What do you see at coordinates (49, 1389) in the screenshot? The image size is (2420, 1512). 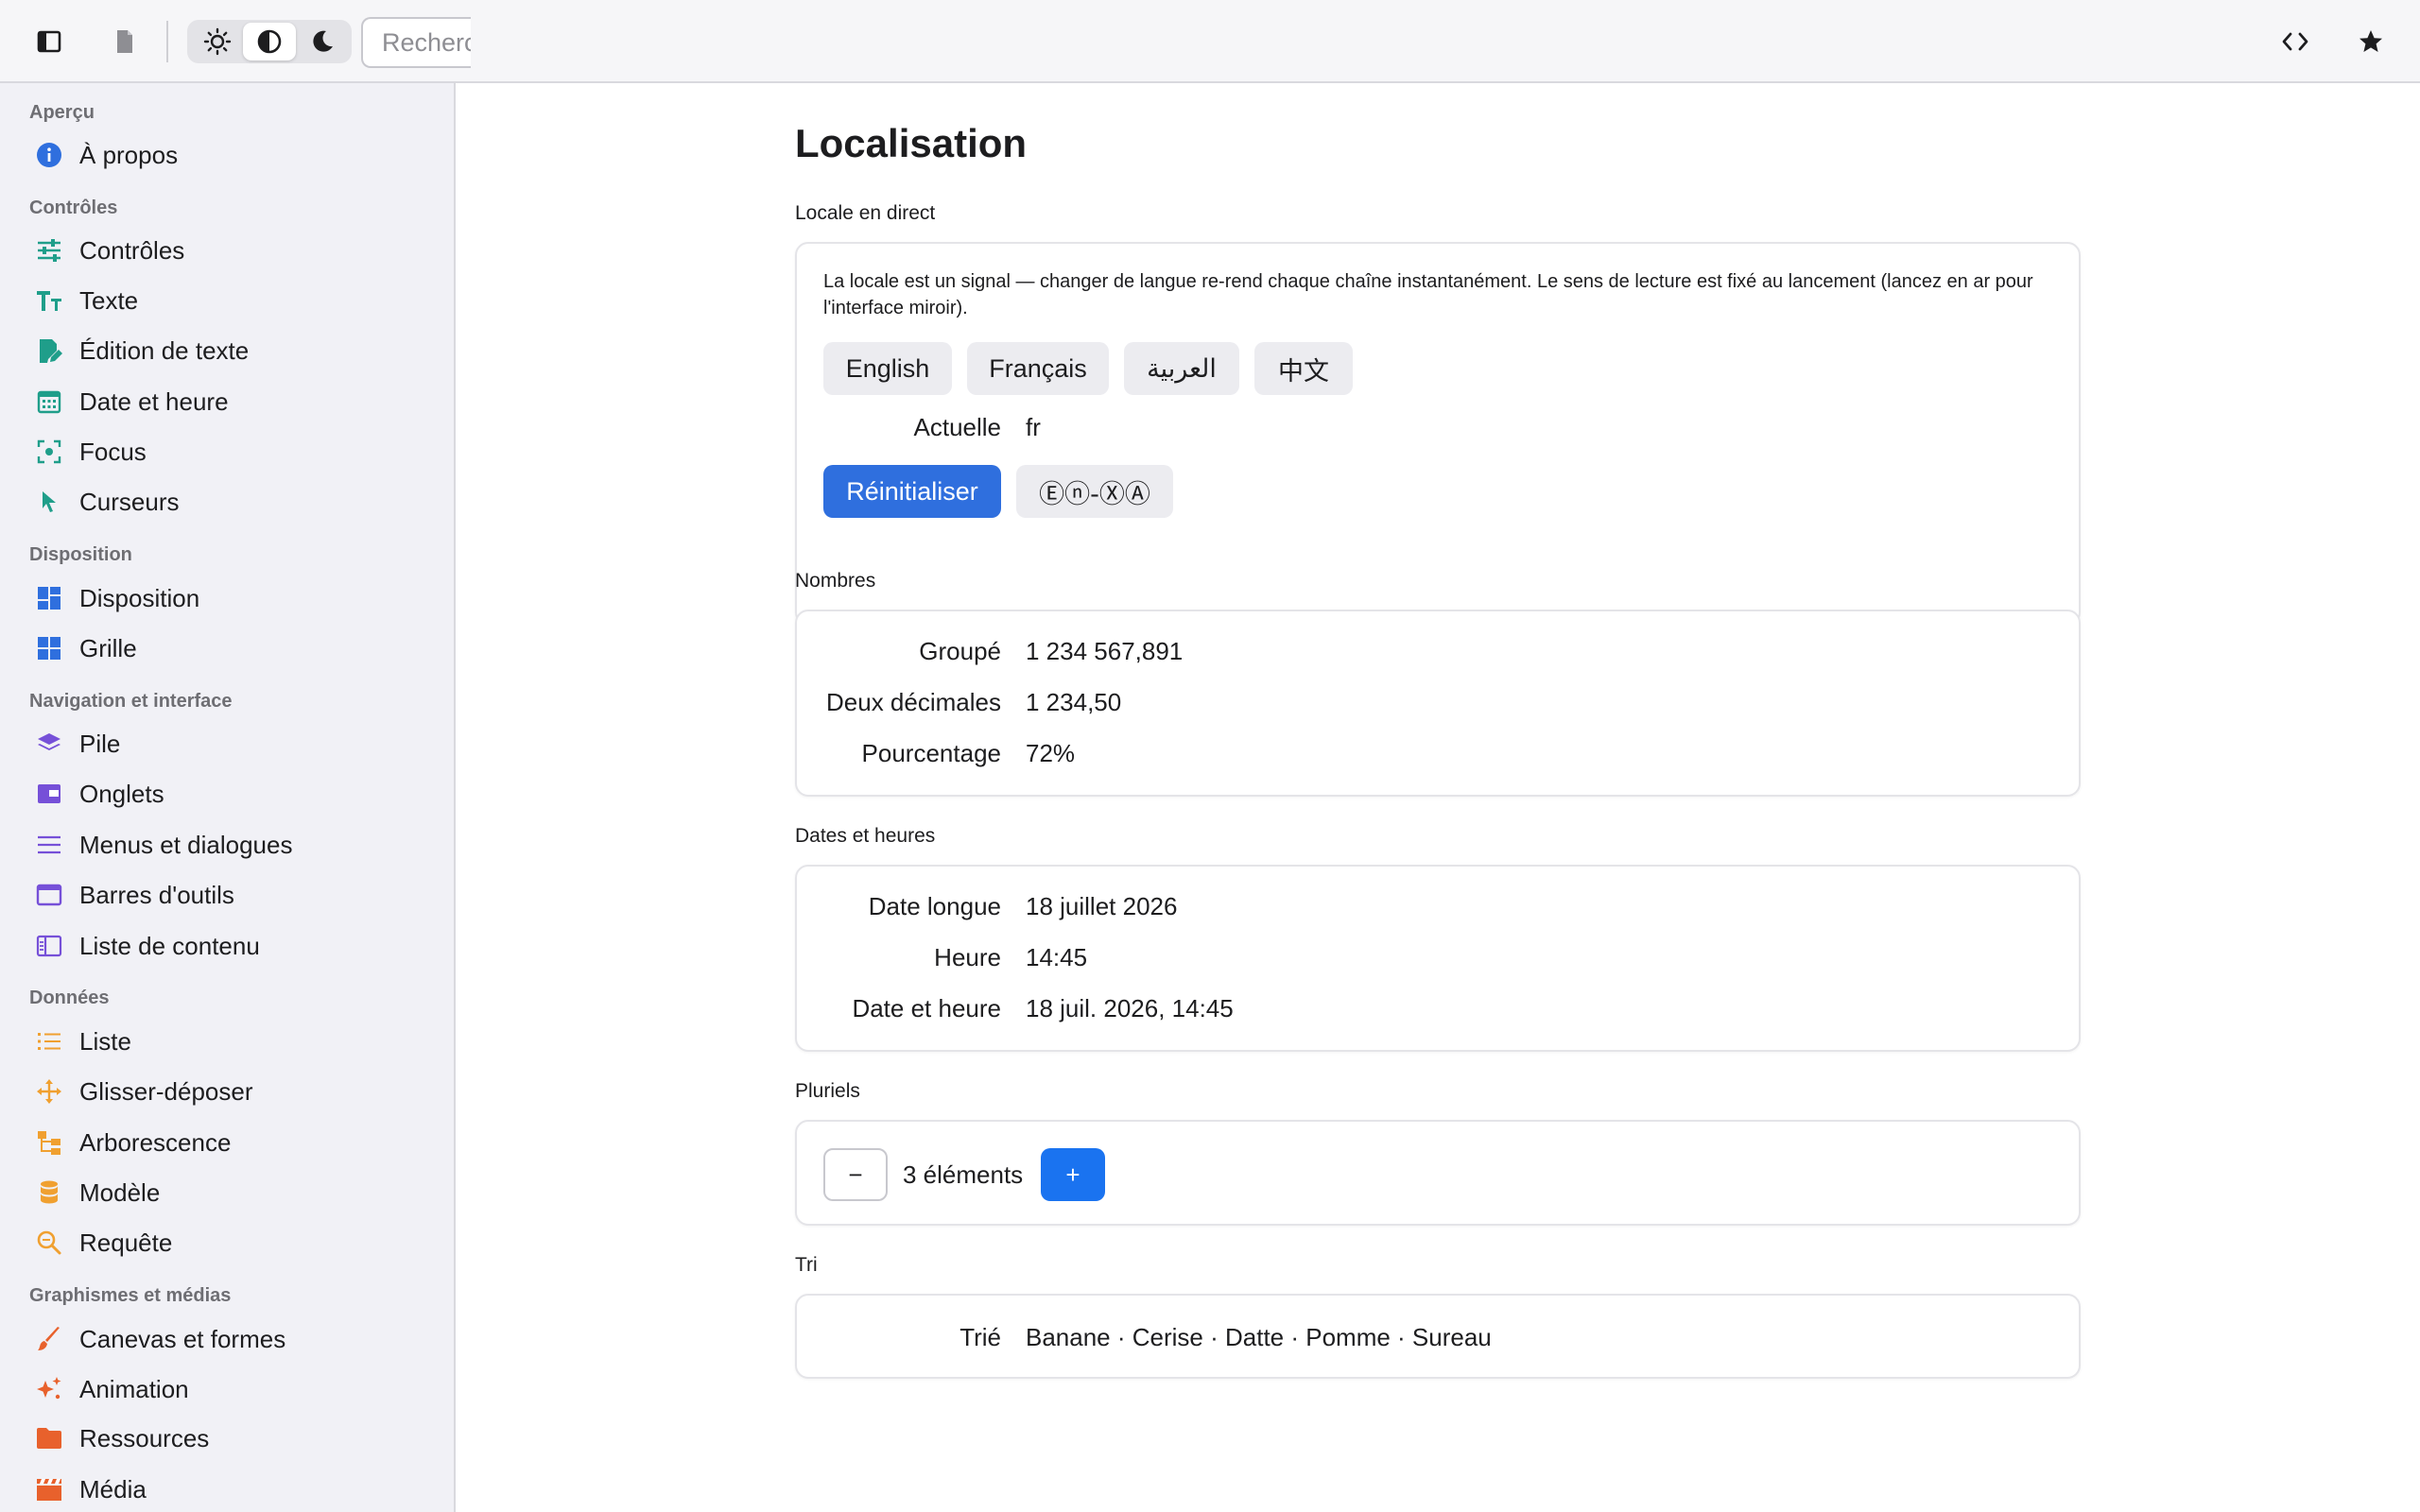 I see `sparkle-icon` at bounding box center [49, 1389].